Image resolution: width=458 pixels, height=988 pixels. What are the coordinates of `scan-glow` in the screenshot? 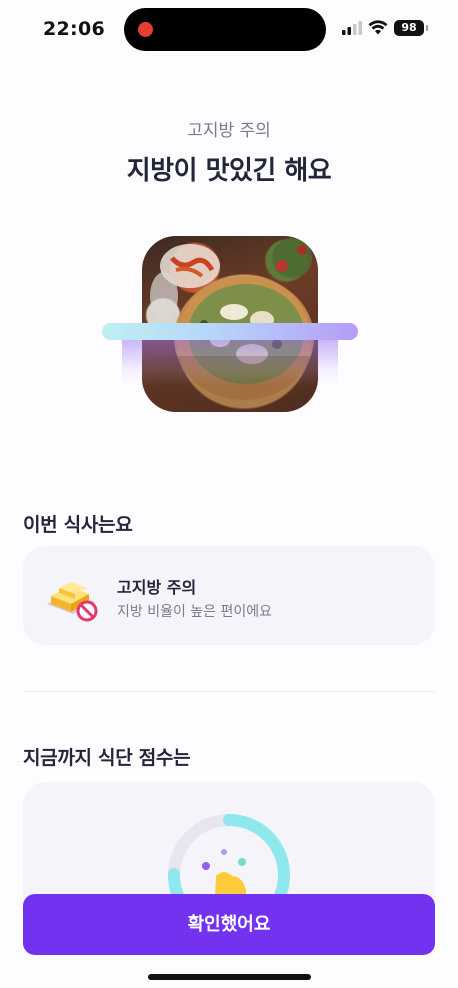 It's located at (230, 361).